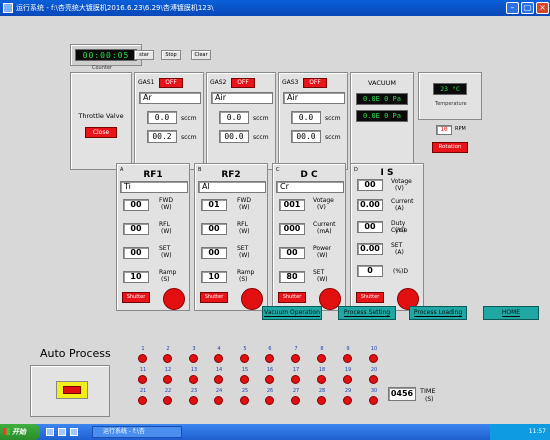  What do you see at coordinates (6, 431) in the screenshot?
I see `windows-flag-icon` at bounding box center [6, 431].